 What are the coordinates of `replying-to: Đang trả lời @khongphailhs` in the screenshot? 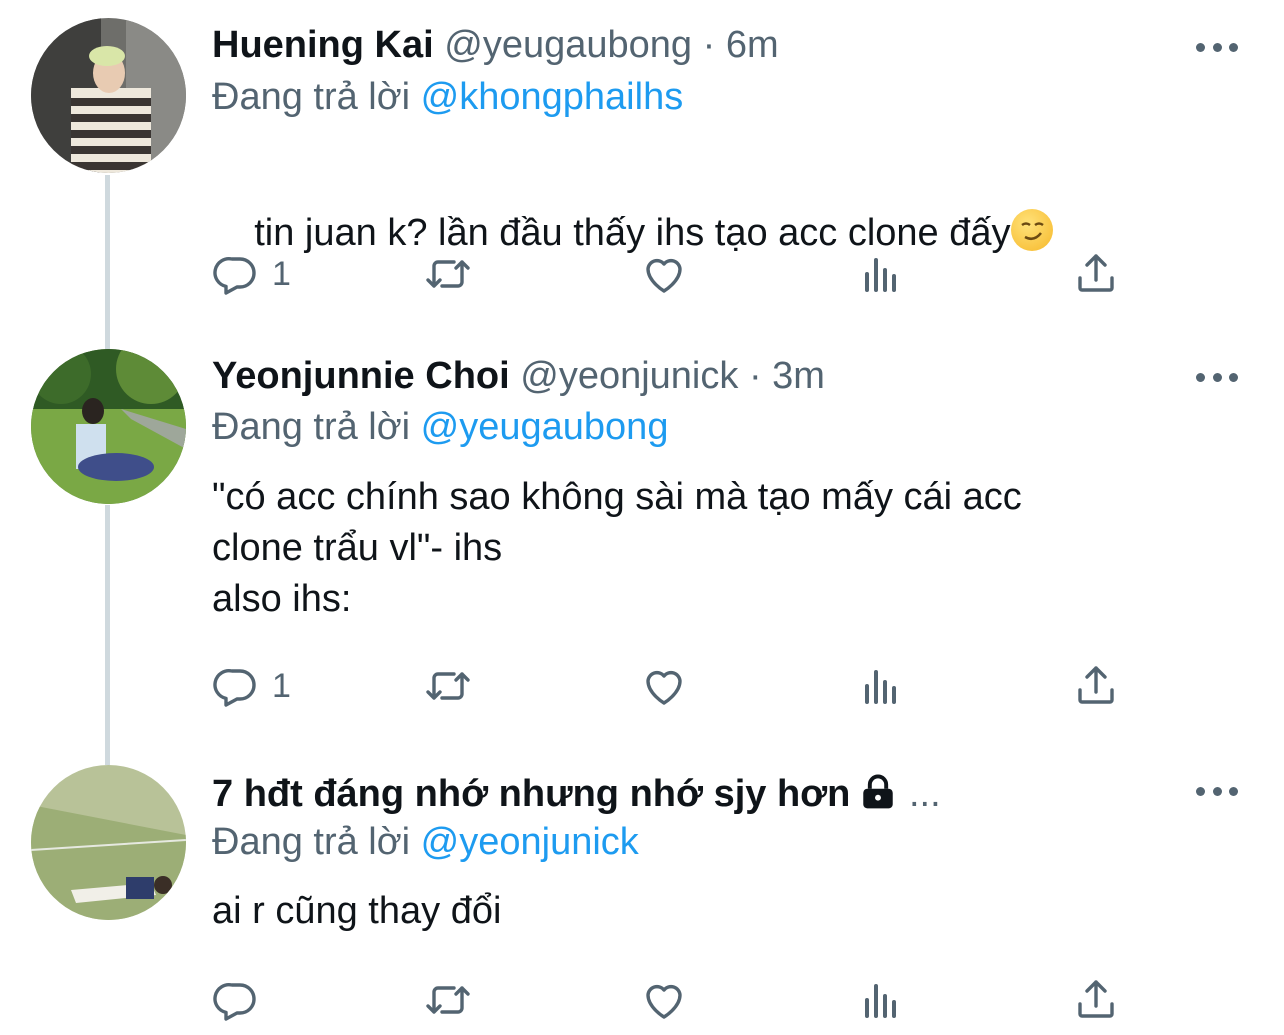 It's located at (447, 97).